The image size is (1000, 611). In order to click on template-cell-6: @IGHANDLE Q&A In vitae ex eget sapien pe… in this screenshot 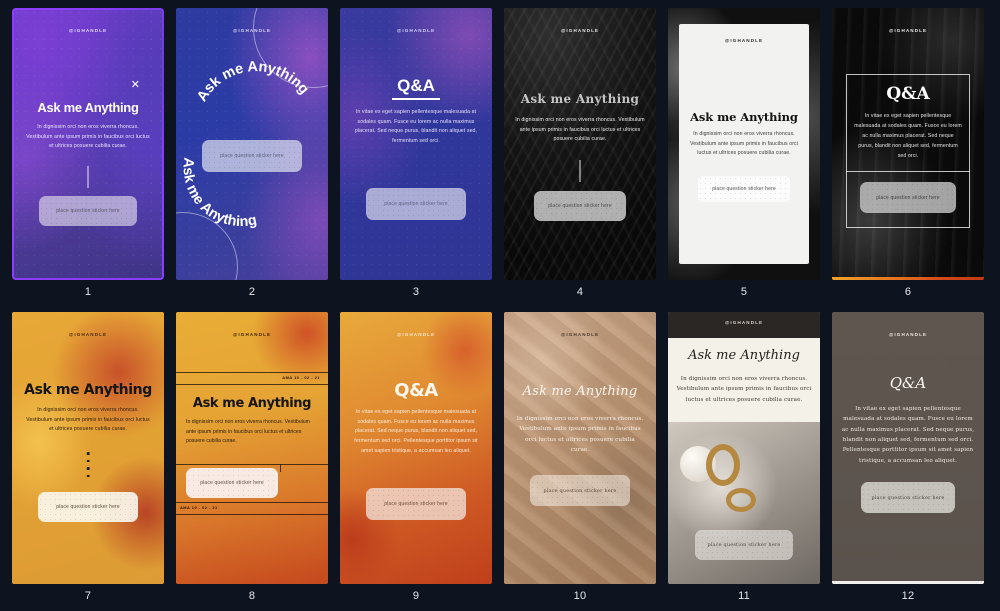, I will do `click(908, 153)`.